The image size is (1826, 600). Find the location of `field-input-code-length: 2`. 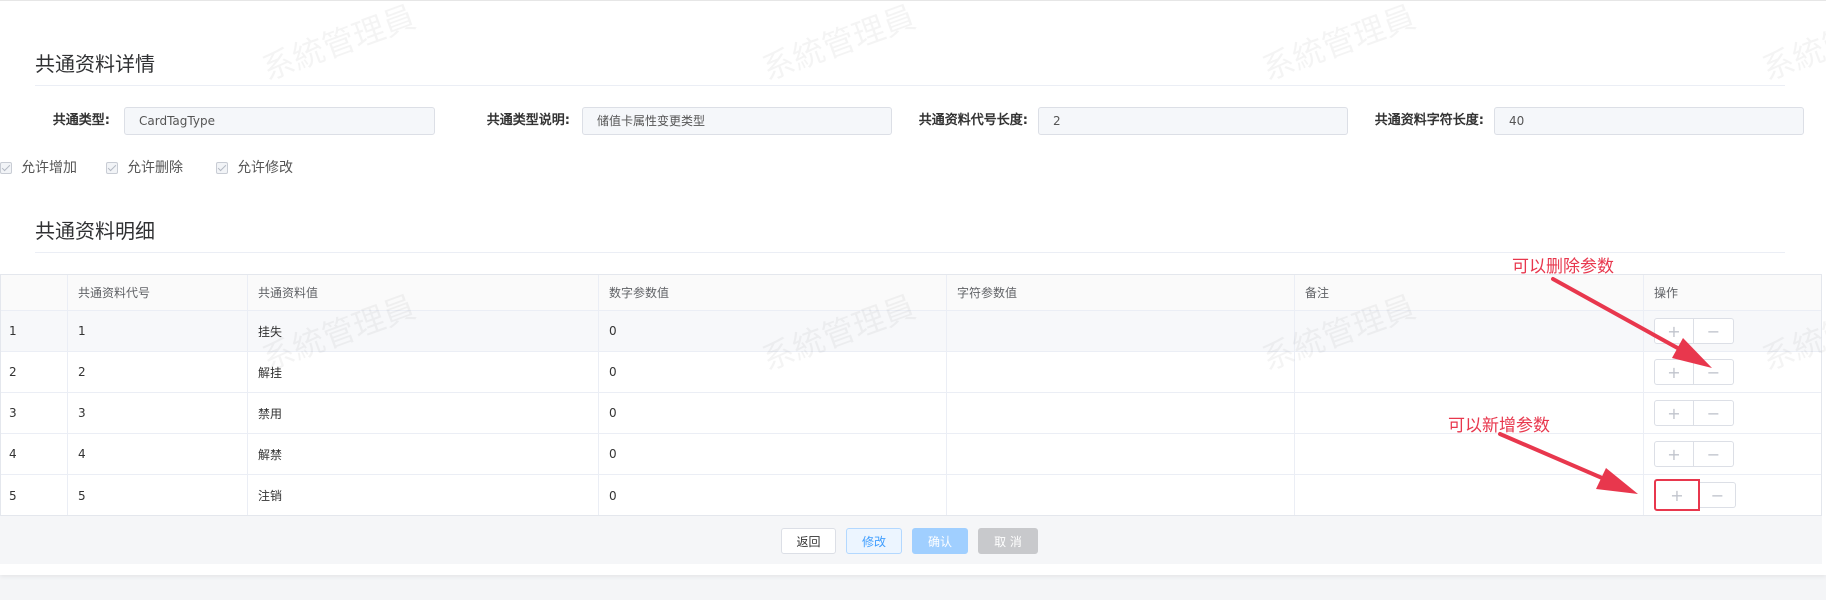

field-input-code-length: 2 is located at coordinates (1193, 121).